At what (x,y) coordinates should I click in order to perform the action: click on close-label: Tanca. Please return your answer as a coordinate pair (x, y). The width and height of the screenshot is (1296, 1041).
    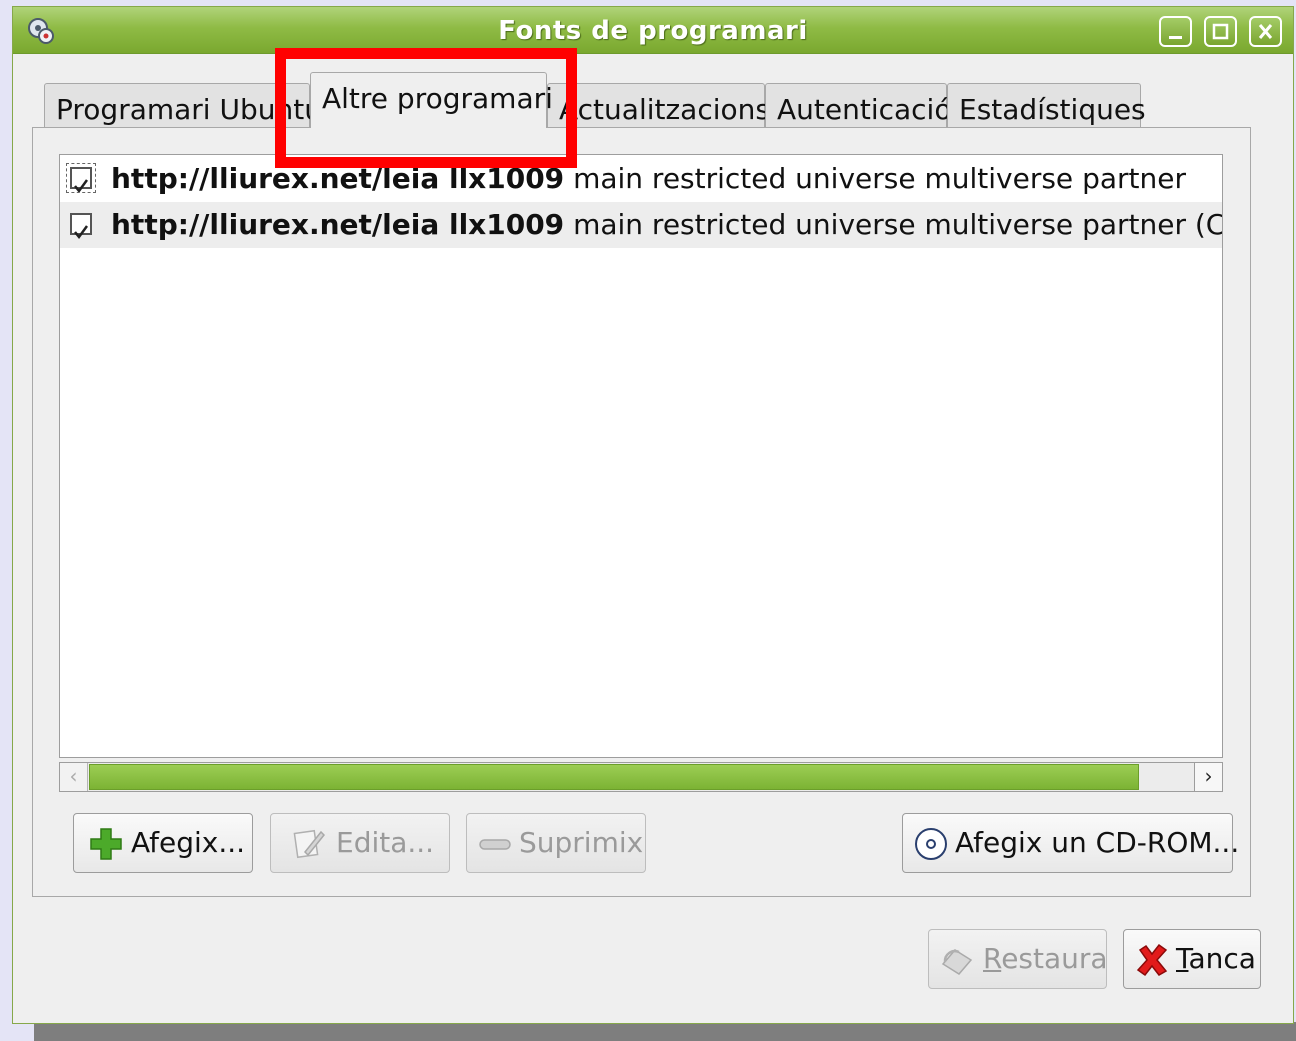
    Looking at the image, I should click on (1216, 958).